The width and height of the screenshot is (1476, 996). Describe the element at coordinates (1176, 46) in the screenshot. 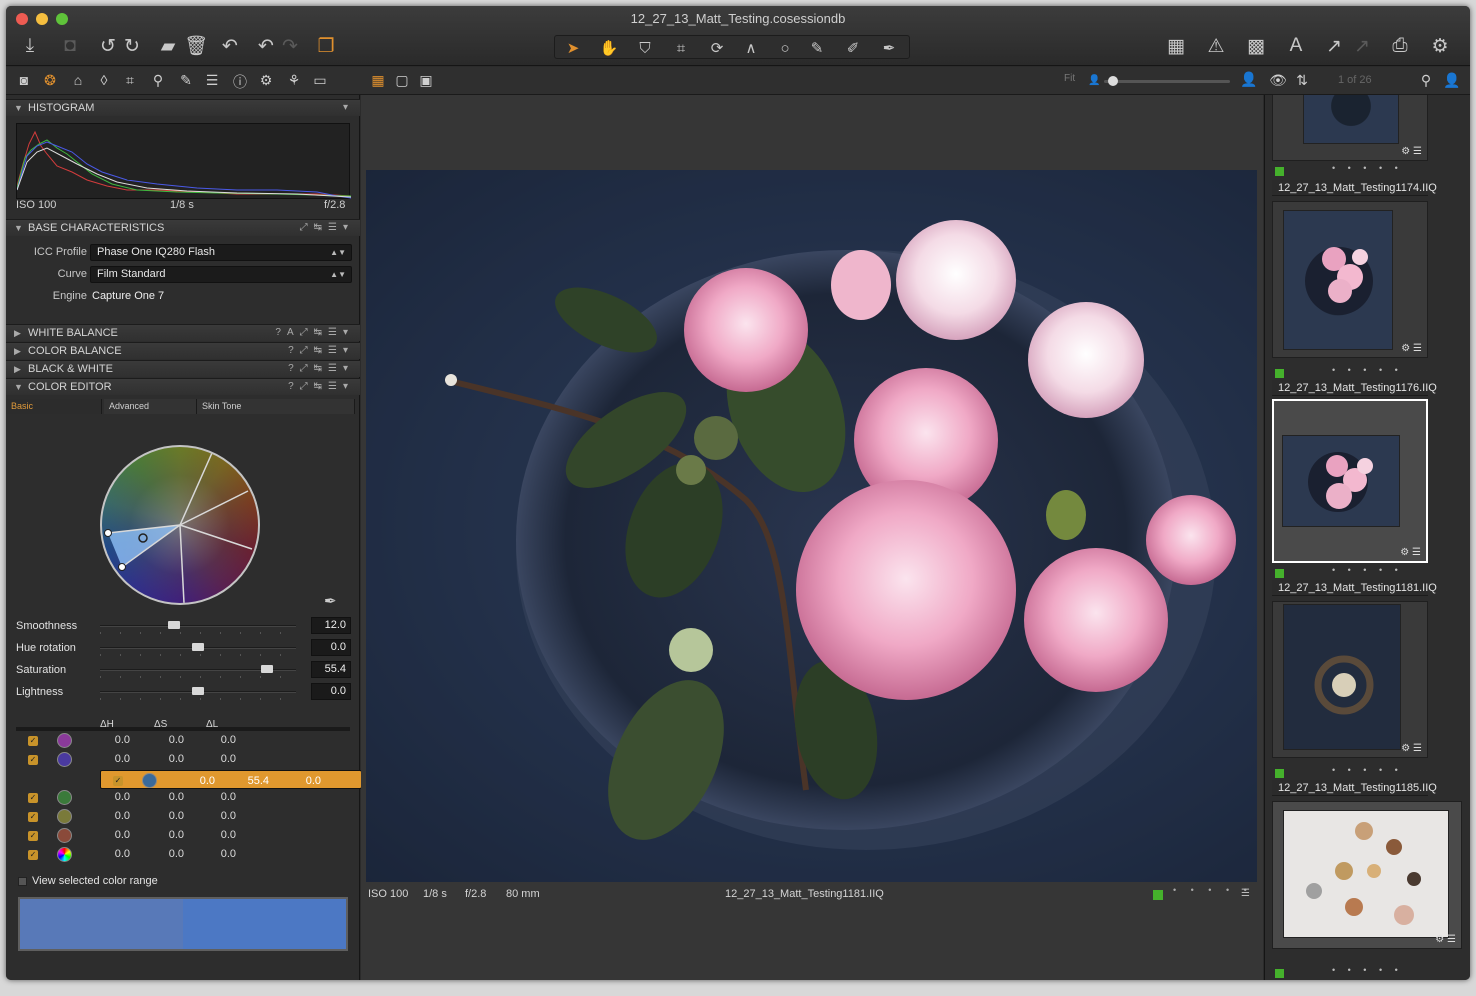

I see `grid-icon: ▦` at that location.